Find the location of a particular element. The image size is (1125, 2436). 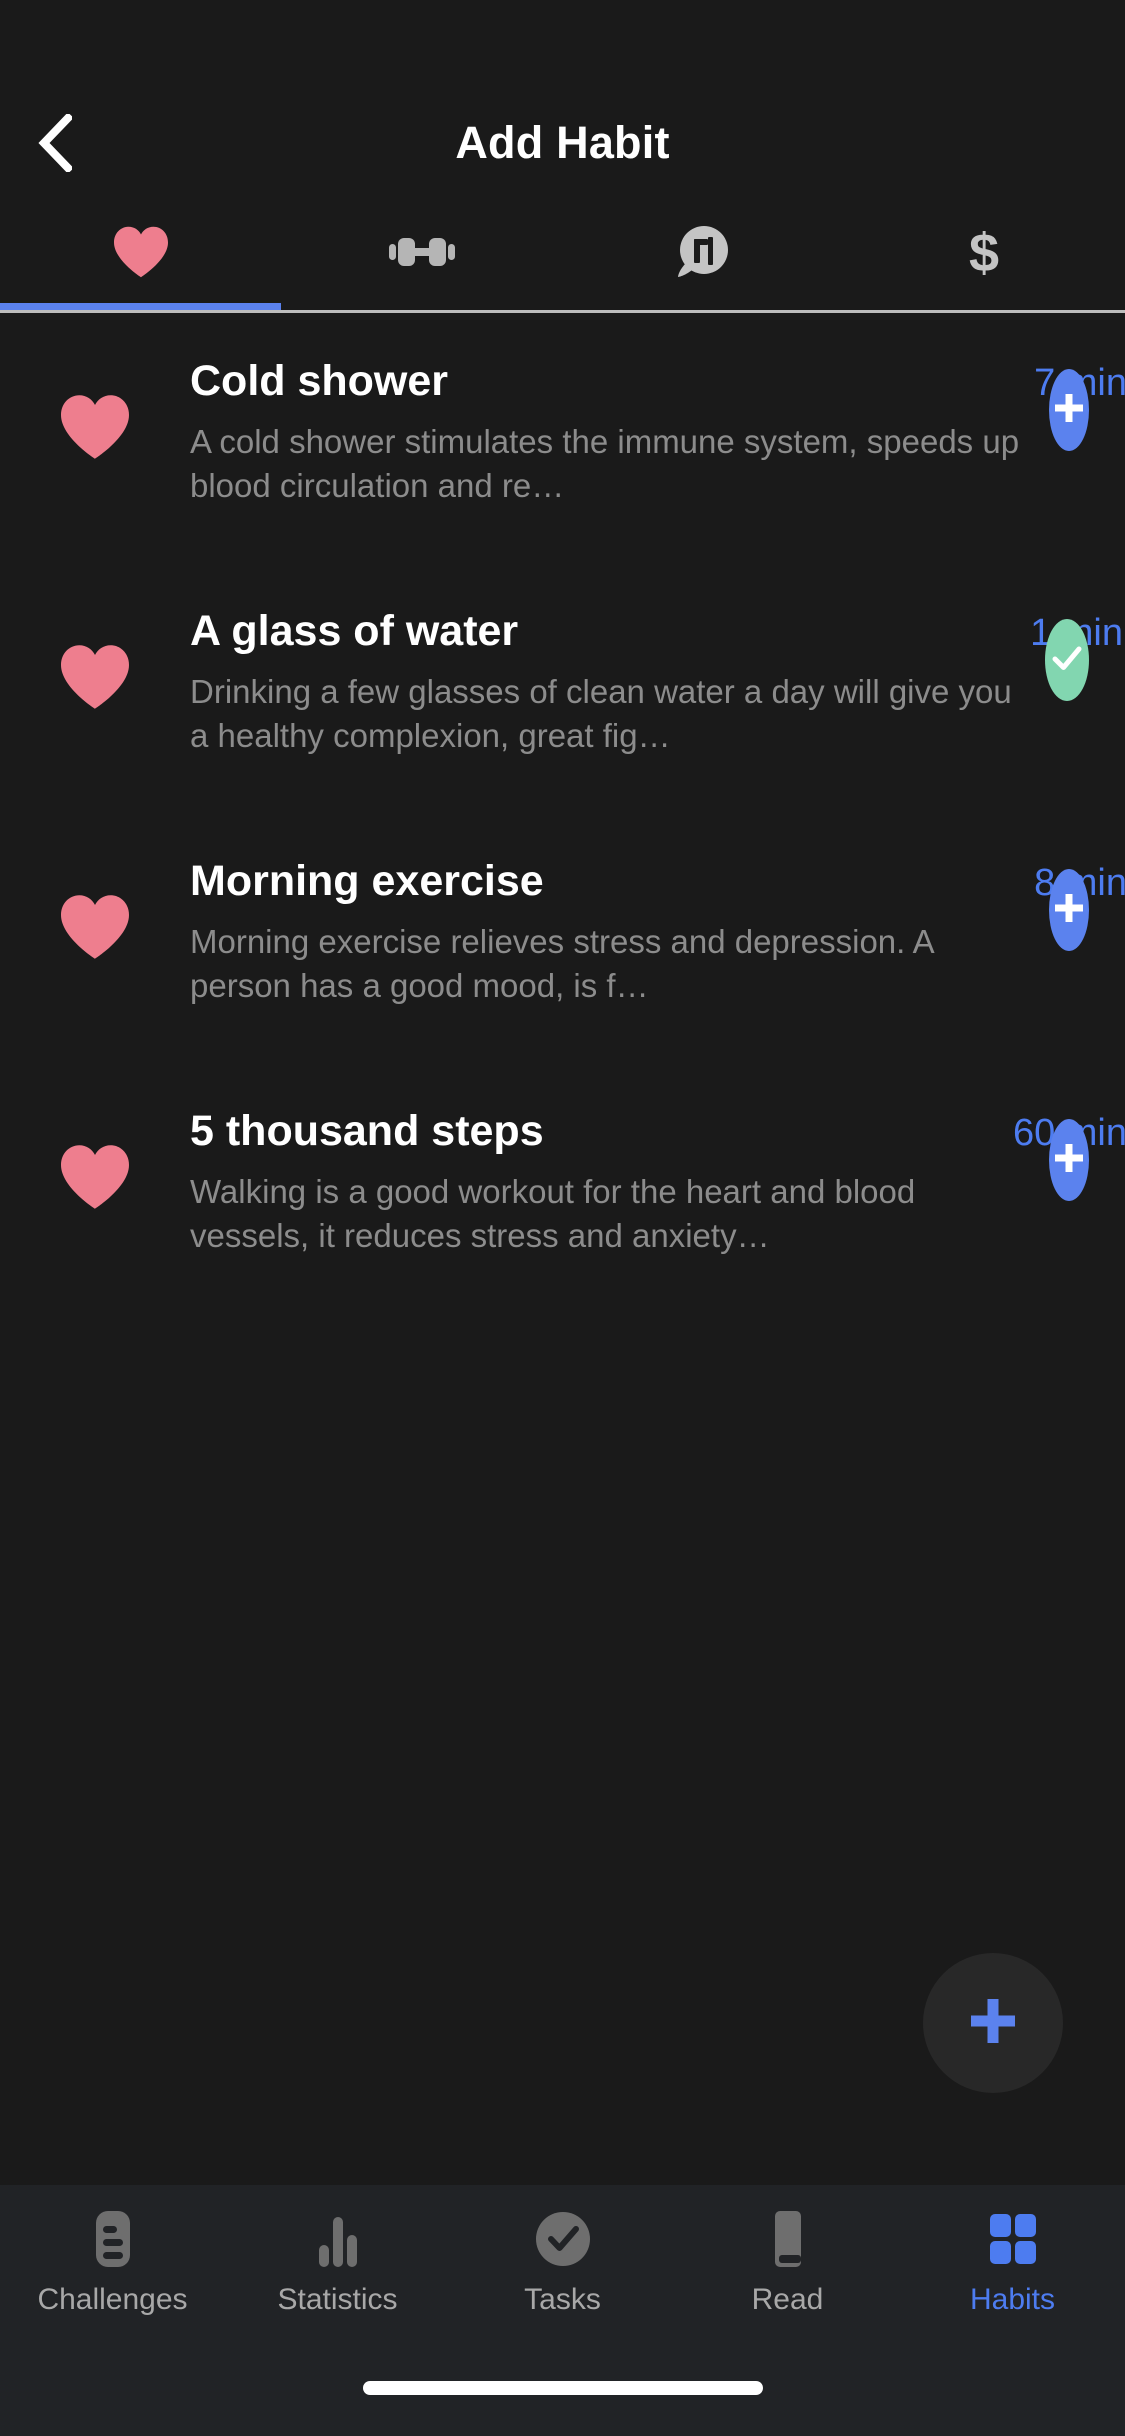

nav-label: Tasks is located at coordinates (562, 2299).